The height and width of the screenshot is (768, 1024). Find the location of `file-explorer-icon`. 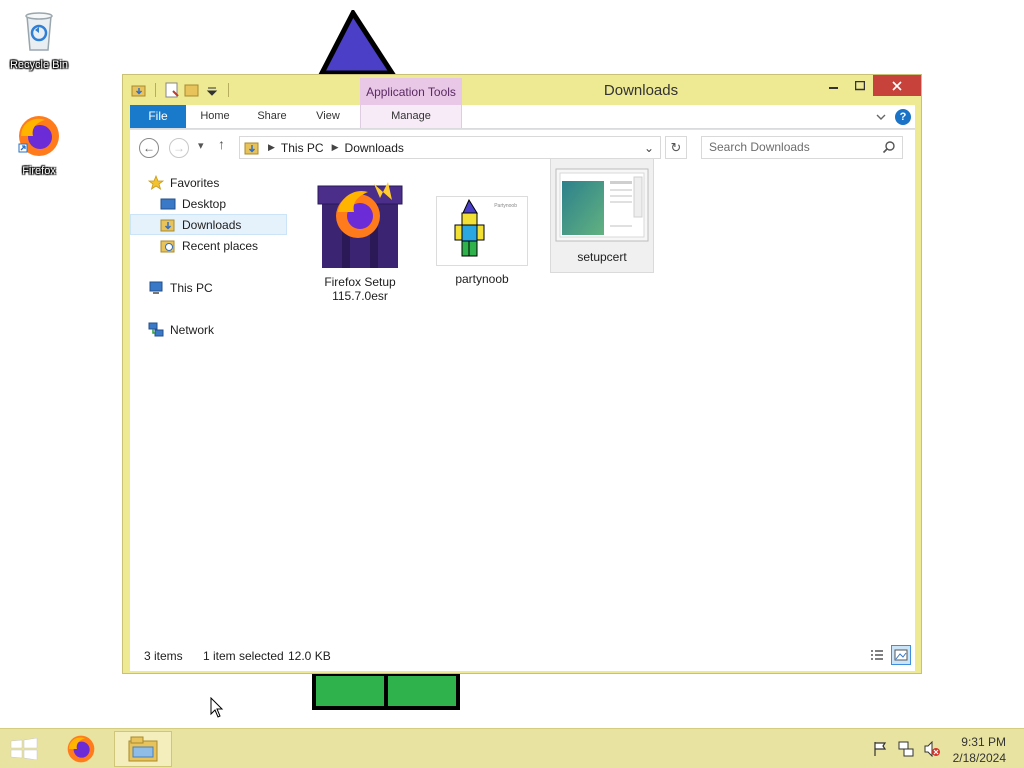

file-explorer-icon is located at coordinates (143, 749).